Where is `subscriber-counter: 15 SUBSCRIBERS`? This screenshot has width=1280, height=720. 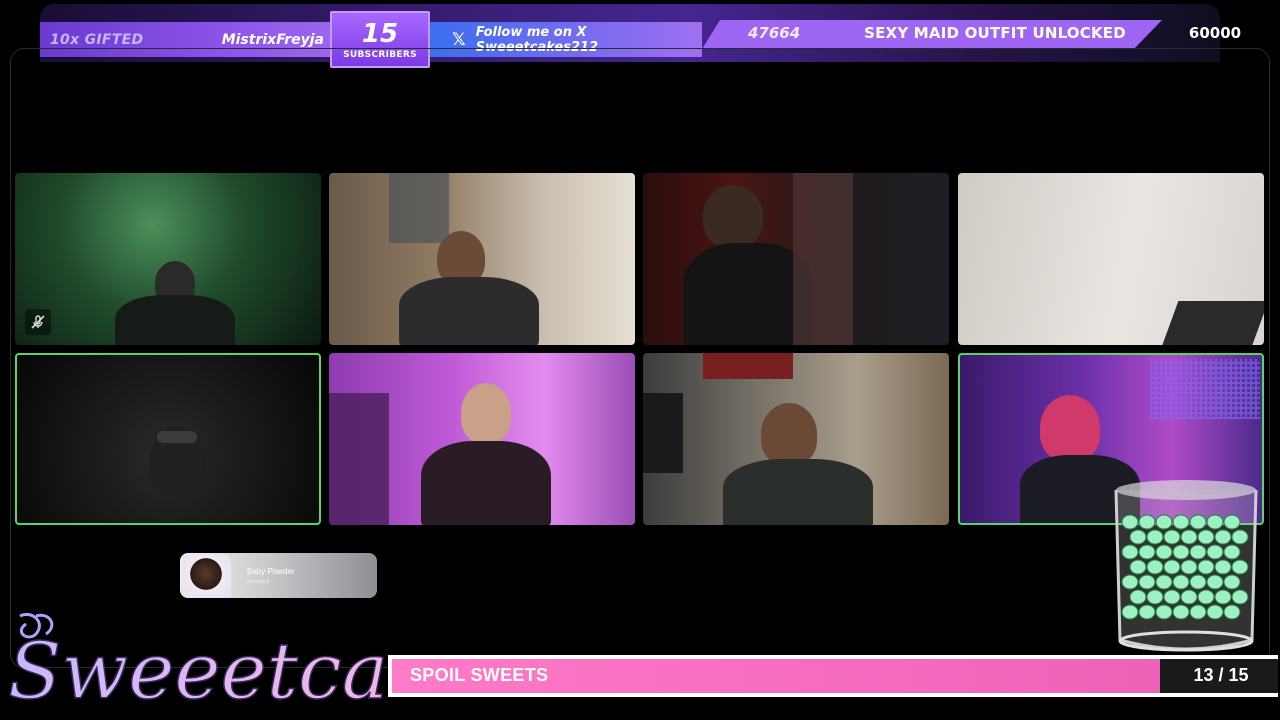 subscriber-counter: 15 SUBSCRIBERS is located at coordinates (380, 39).